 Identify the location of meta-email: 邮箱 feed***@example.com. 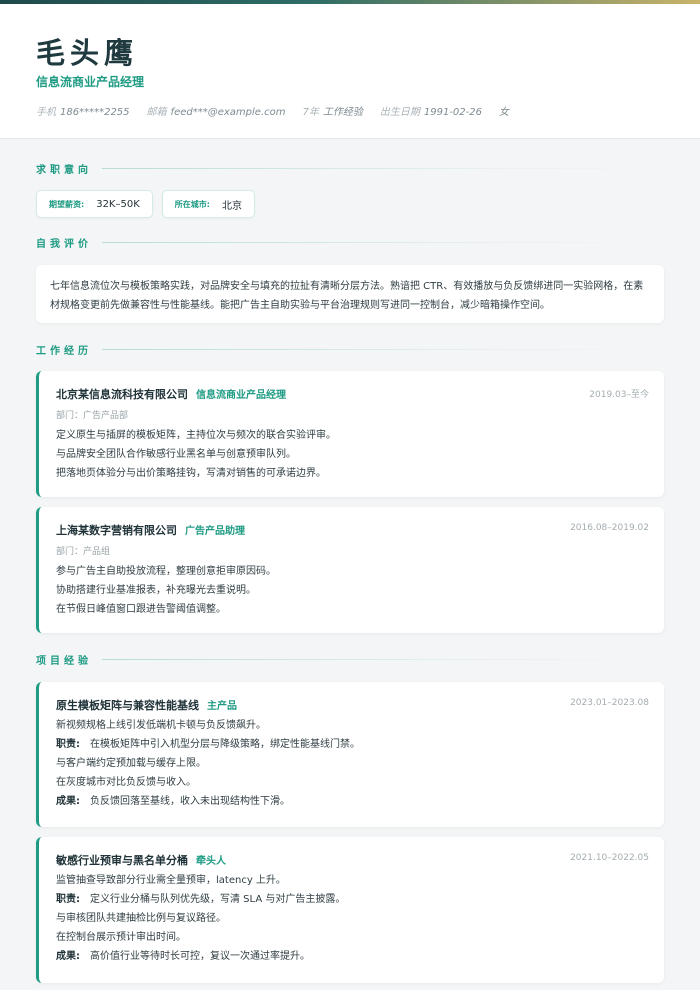
(216, 112).